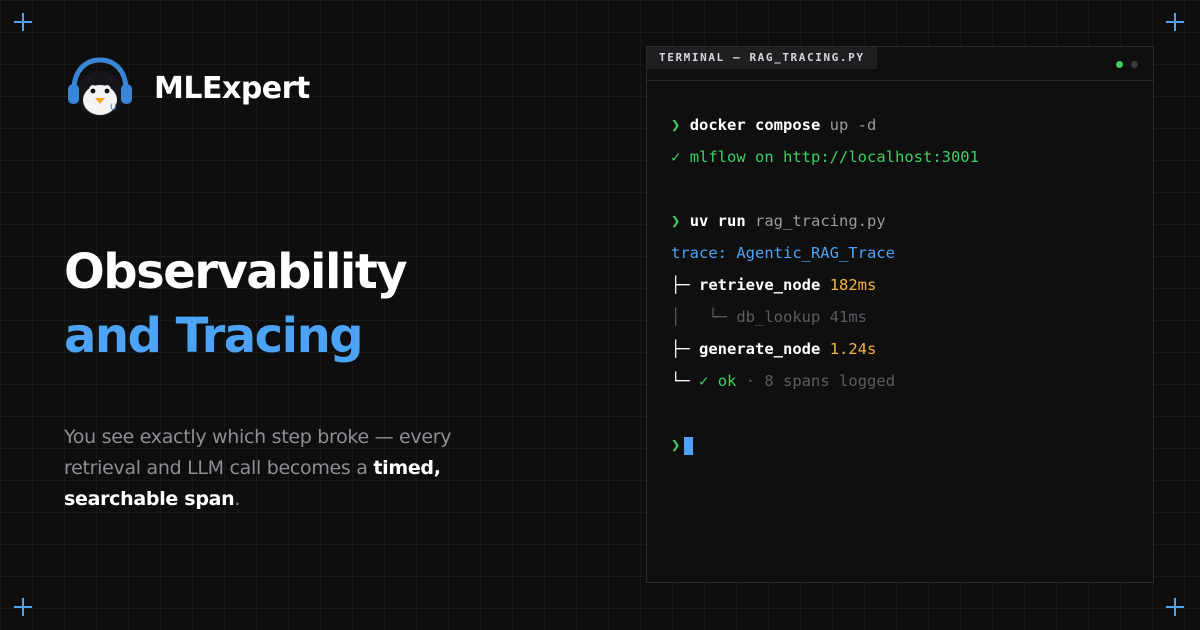  I want to click on command-bold: docker compose, so click(755, 125).